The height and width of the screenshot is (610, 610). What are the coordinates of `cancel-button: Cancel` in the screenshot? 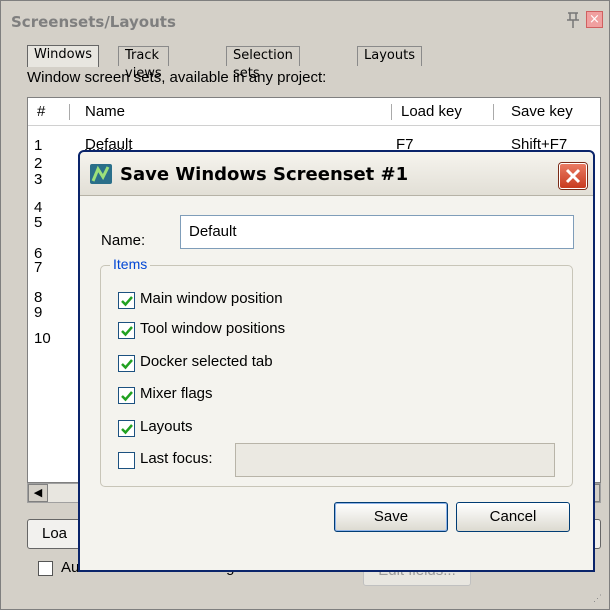 It's located at (513, 517).